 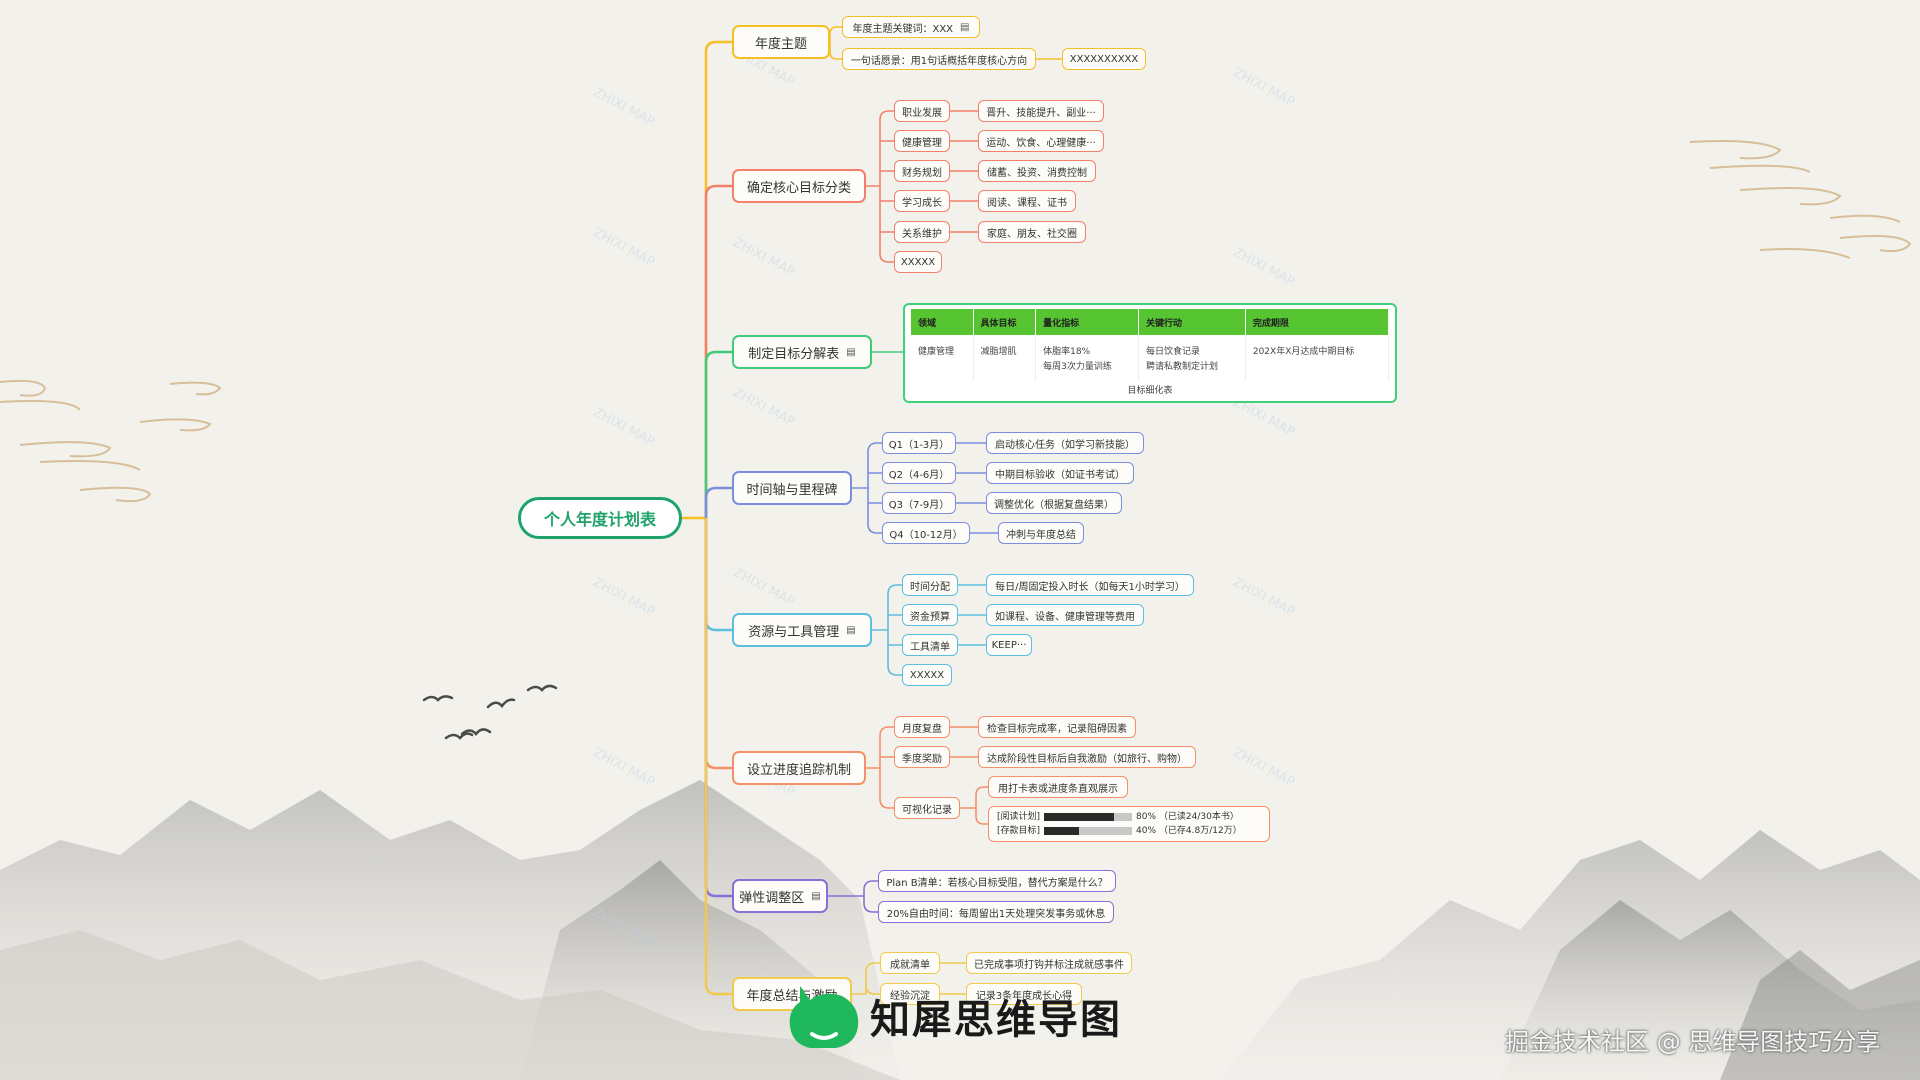 I want to click on resource-time: 时间分配, so click(x=930, y=585).